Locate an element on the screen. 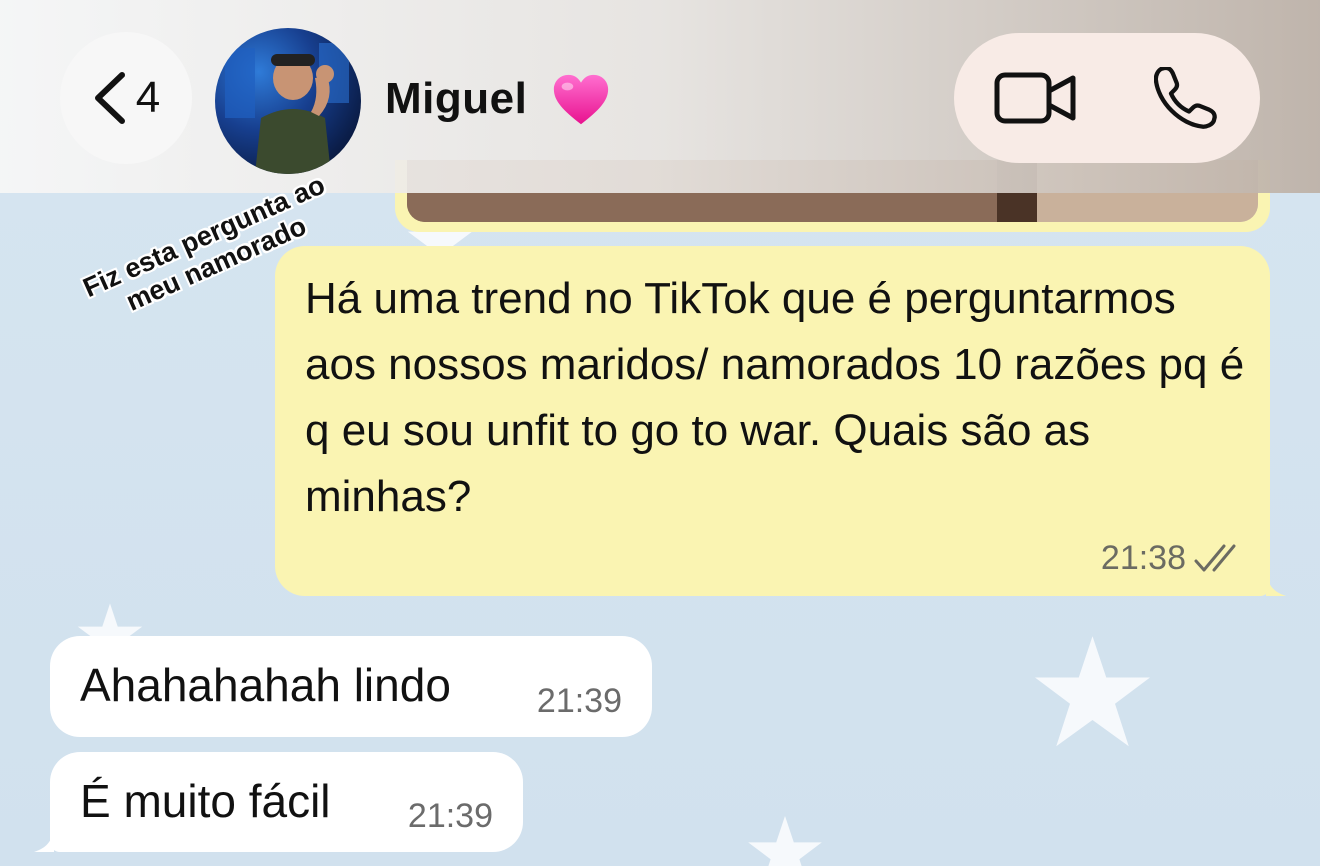 This screenshot has width=1320, height=866. phone-icon is located at coordinates (1187, 100).